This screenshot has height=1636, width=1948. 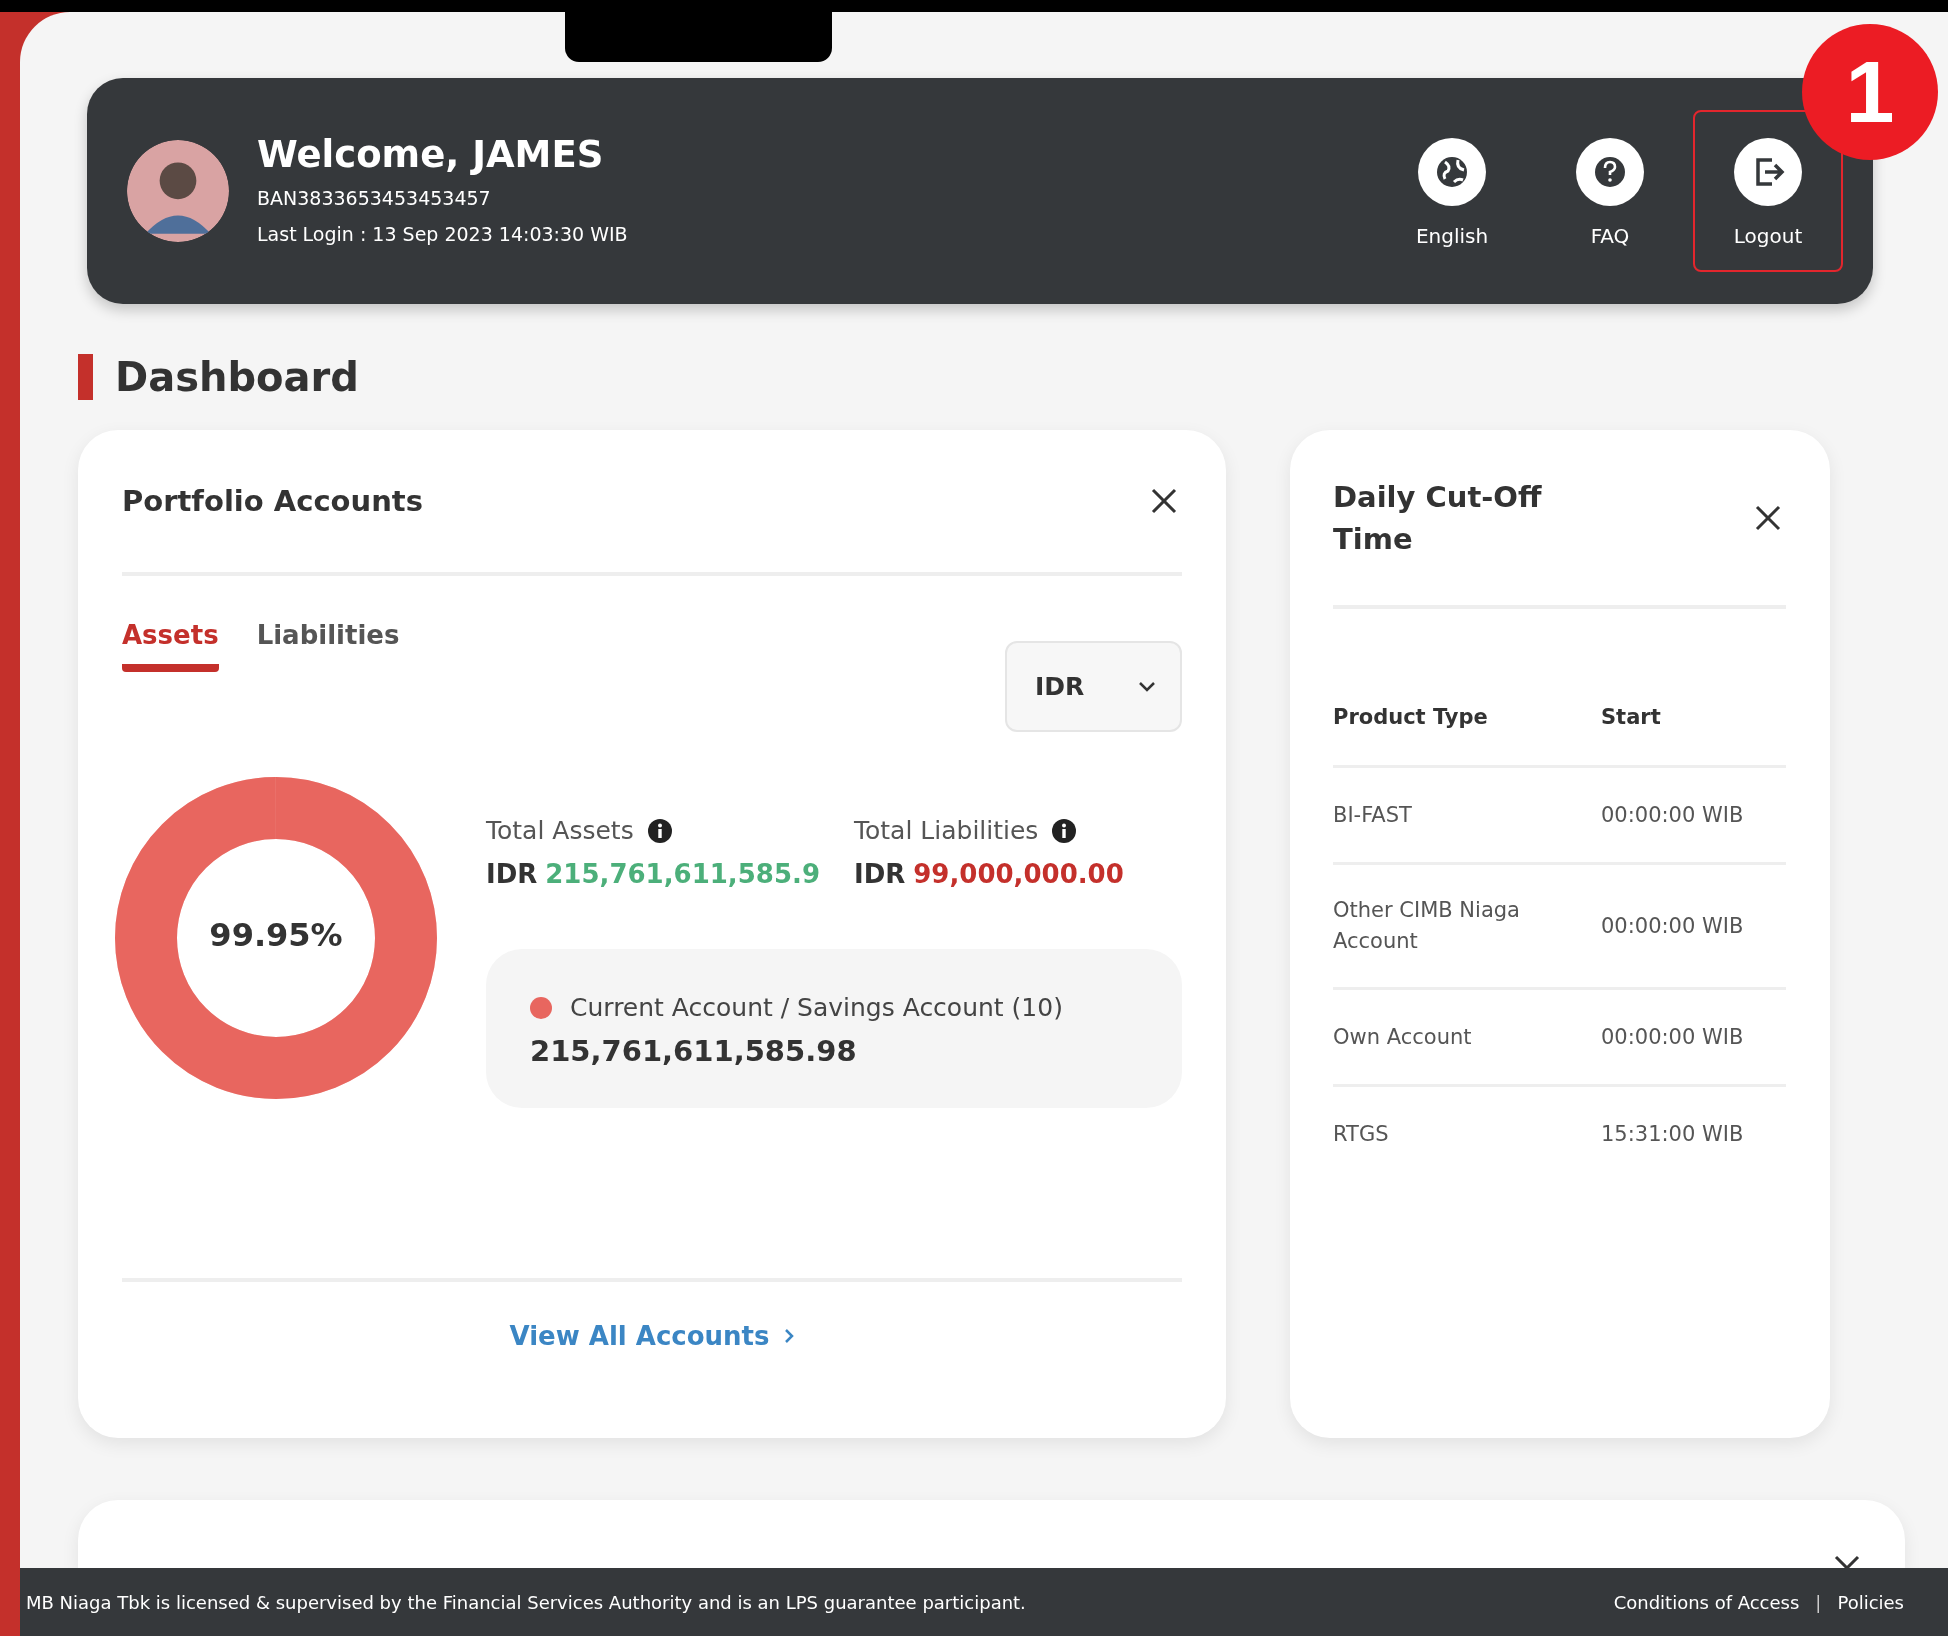 What do you see at coordinates (85, 377) in the screenshot?
I see `title-accent-bar` at bounding box center [85, 377].